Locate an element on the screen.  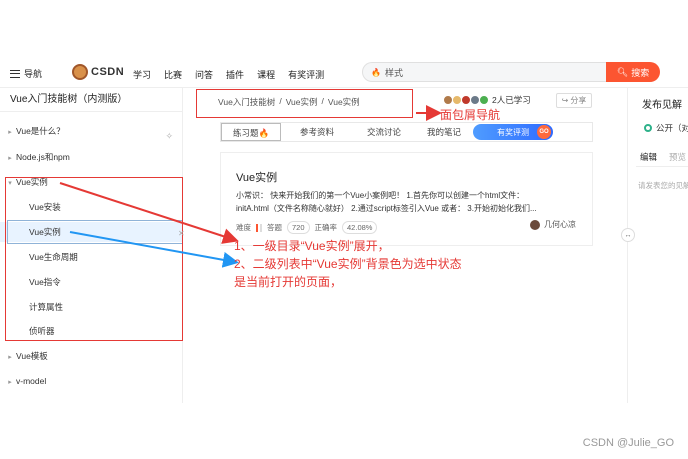
watermark: CSDN @Julie_GO is located at coordinates (628, 443).